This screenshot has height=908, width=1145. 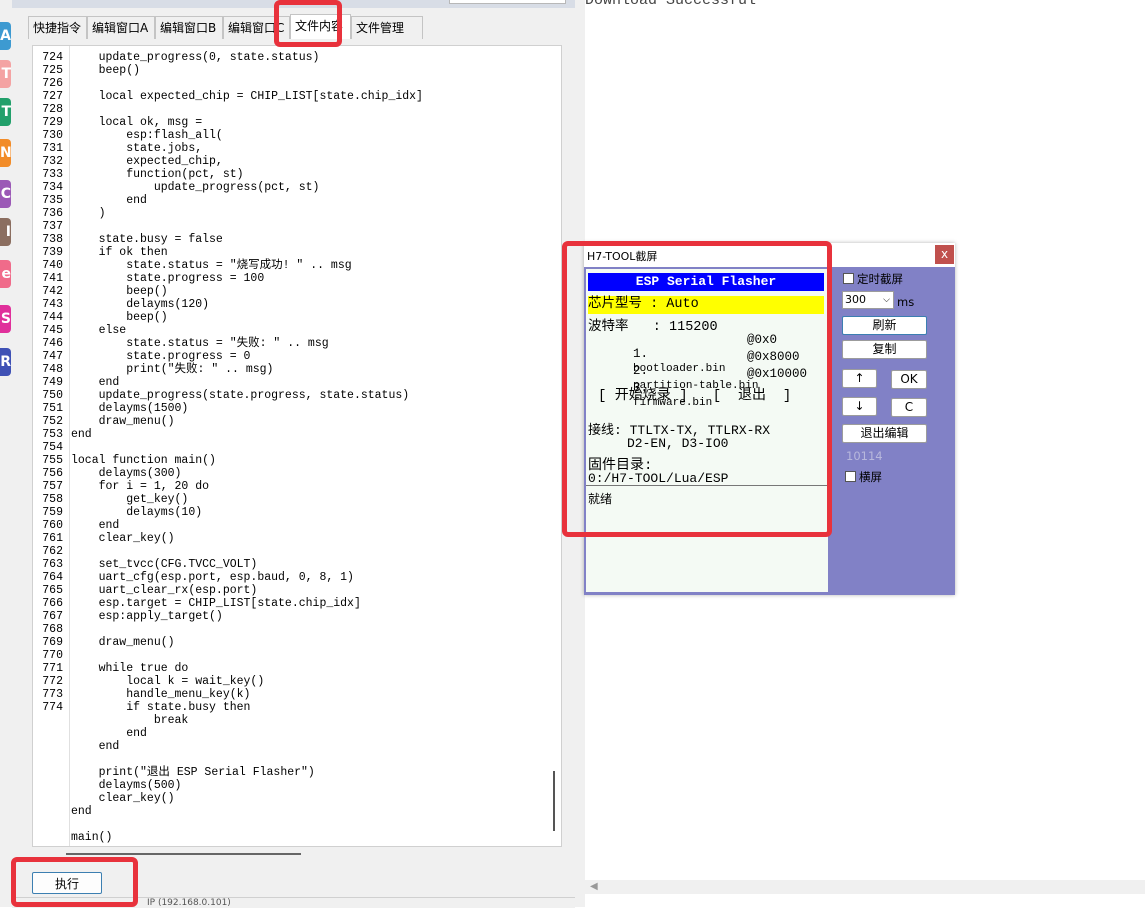 I want to click on title-input, so click(x=507, y=2).